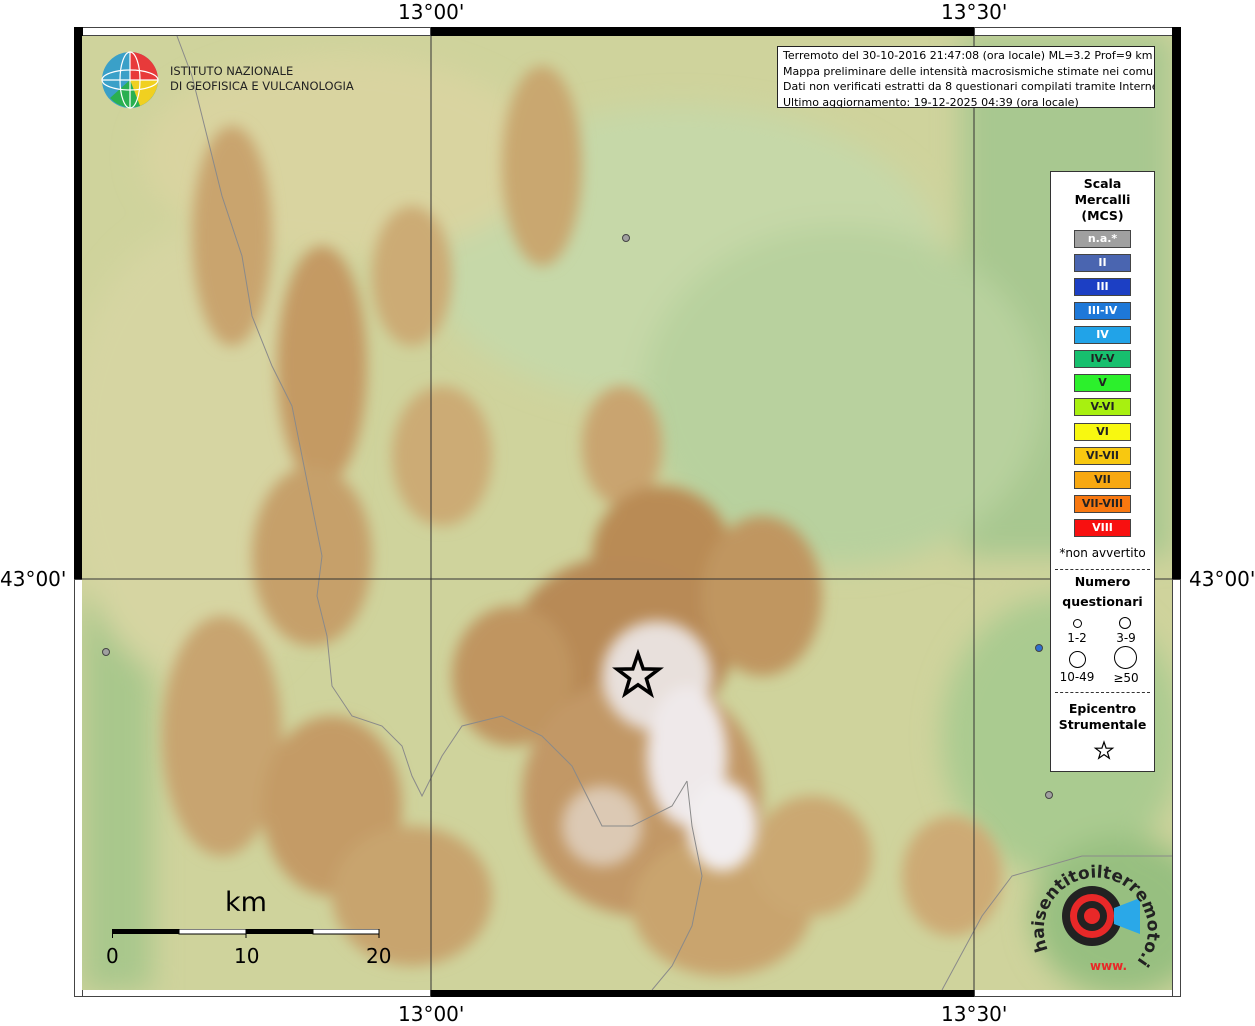 This screenshot has width=1255, height=1026. Describe the element at coordinates (1125, 623) in the screenshot. I see `count-ring-medium` at that location.